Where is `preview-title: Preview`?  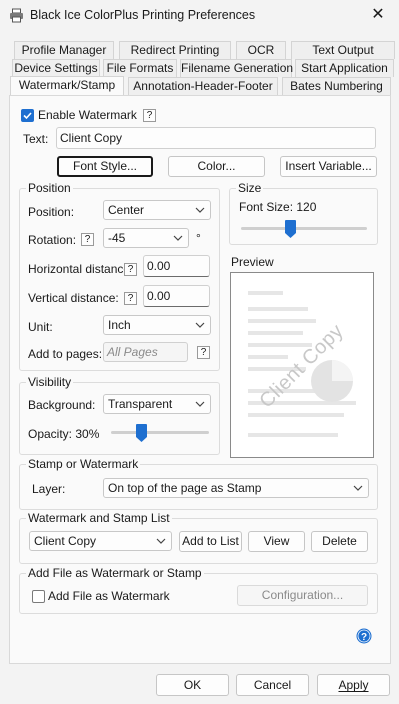
preview-title: Preview is located at coordinates (252, 262).